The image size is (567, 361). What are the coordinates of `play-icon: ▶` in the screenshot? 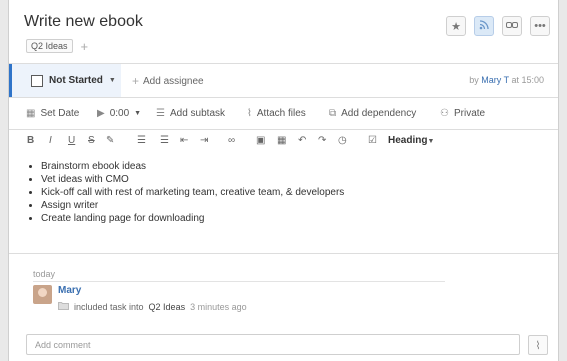 It's located at (101, 113).